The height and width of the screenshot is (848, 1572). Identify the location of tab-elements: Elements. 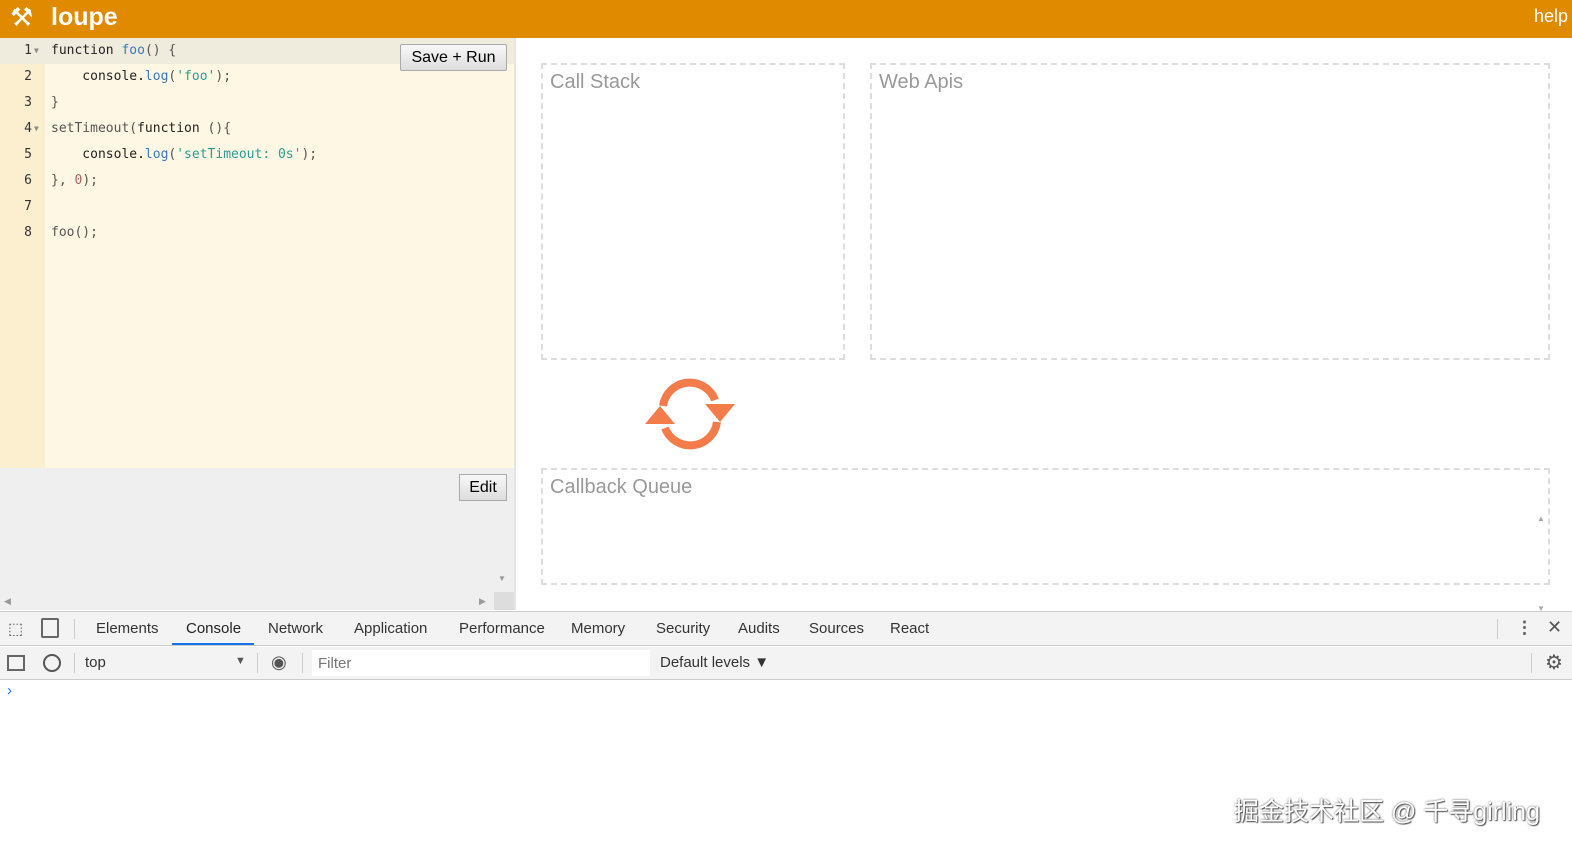
(127, 628).